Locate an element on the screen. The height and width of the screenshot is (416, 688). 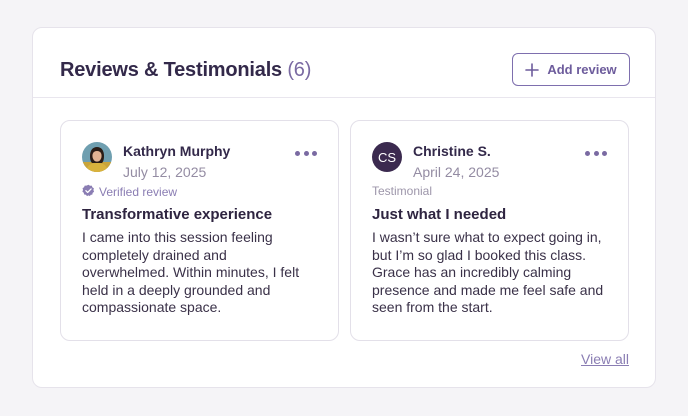
review-line: compassionate space. is located at coordinates (152, 307).